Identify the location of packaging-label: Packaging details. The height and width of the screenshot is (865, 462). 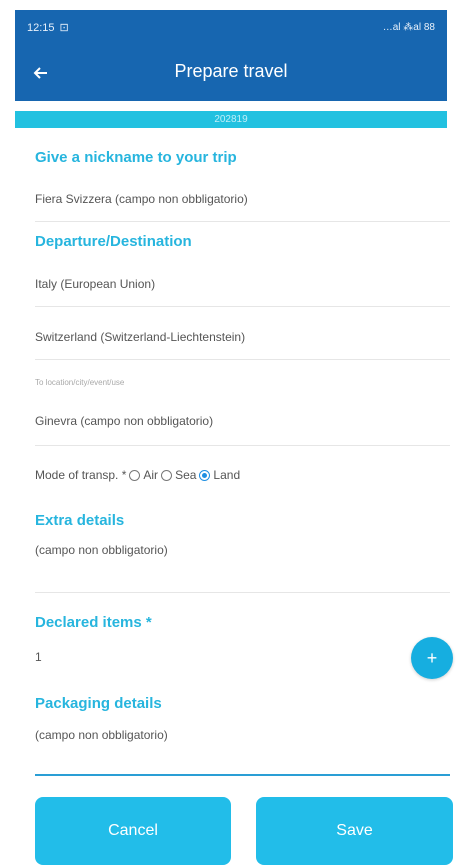
(98, 703).